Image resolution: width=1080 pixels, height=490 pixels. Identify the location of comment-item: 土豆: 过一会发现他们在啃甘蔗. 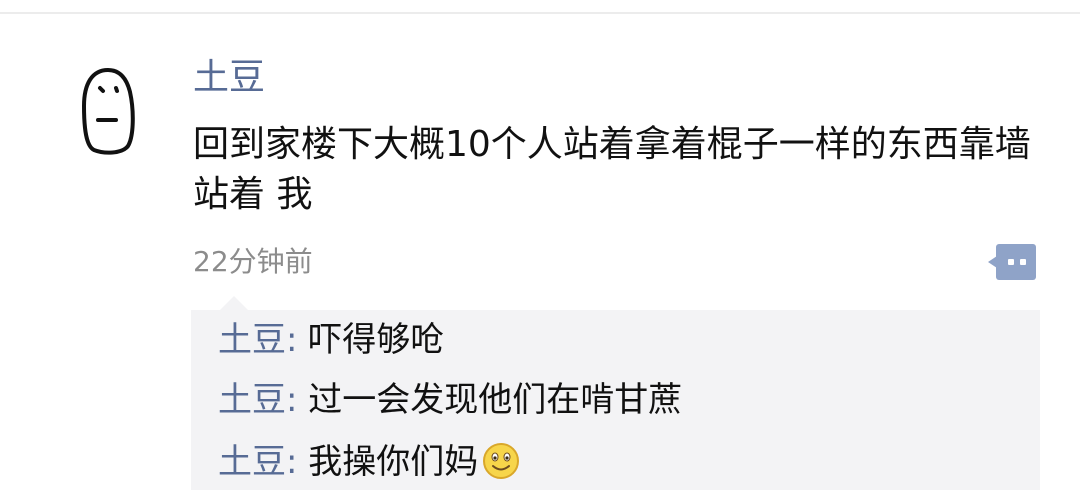
(450, 400).